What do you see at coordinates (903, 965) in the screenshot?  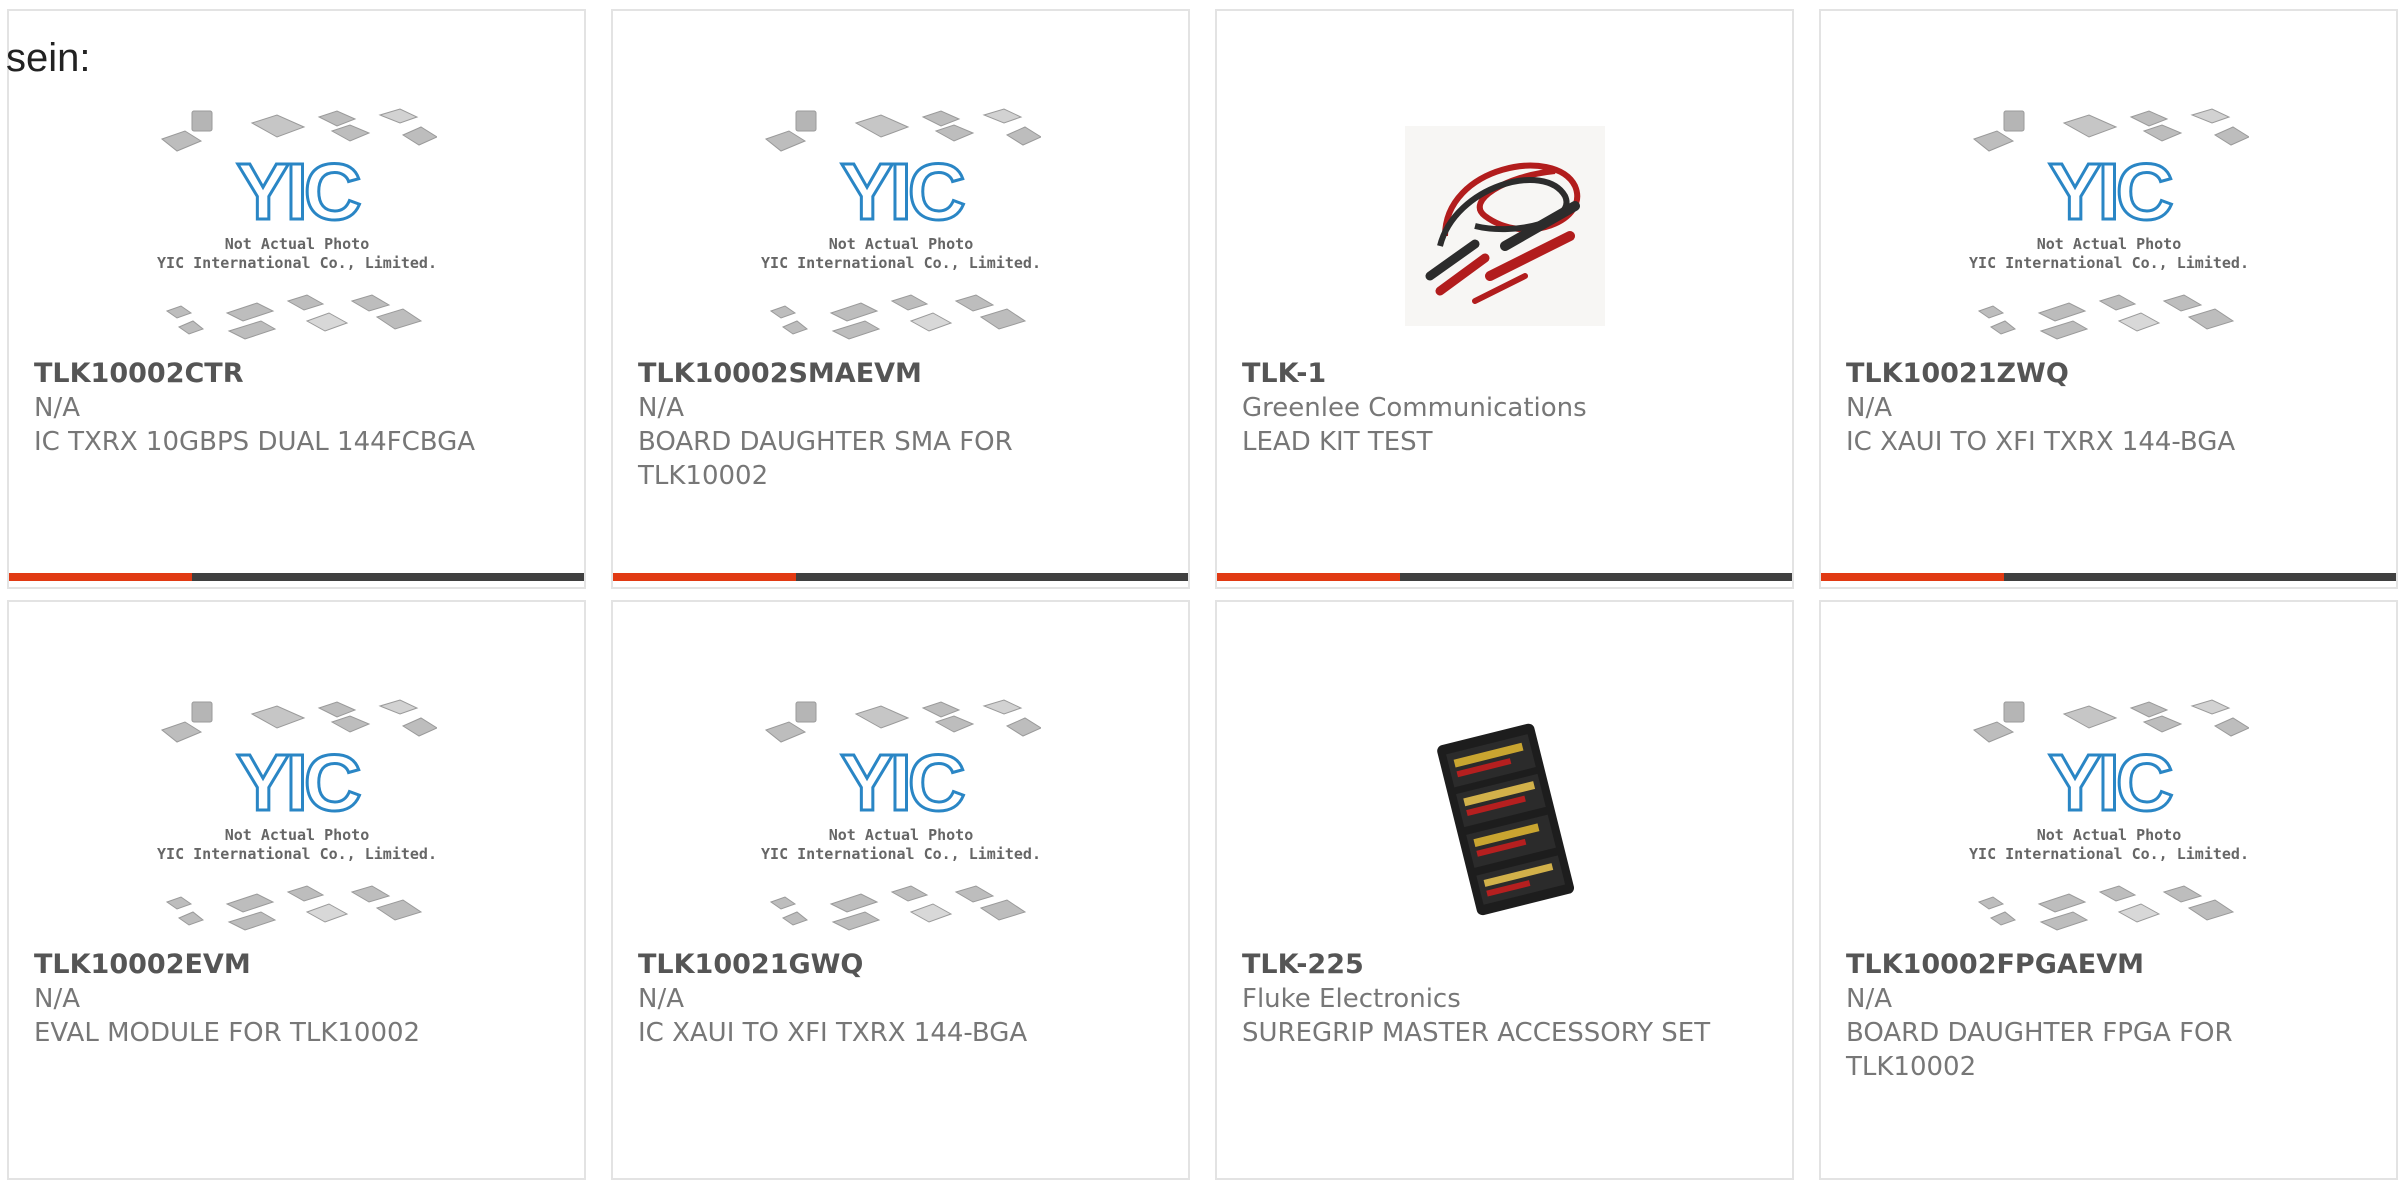 I see `part-number-link: TLK10021GWQ` at bounding box center [903, 965].